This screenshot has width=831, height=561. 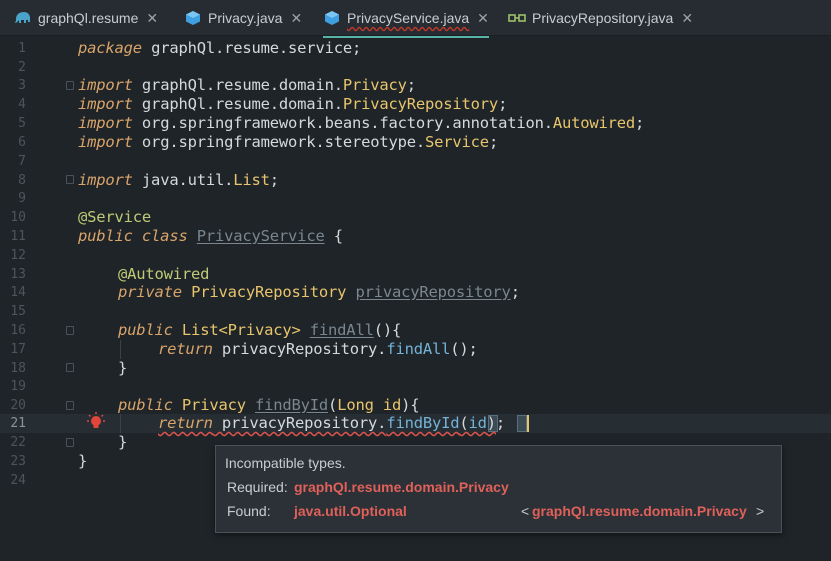 What do you see at coordinates (522, 423) in the screenshot?
I see `bracket-match-highlight` at bounding box center [522, 423].